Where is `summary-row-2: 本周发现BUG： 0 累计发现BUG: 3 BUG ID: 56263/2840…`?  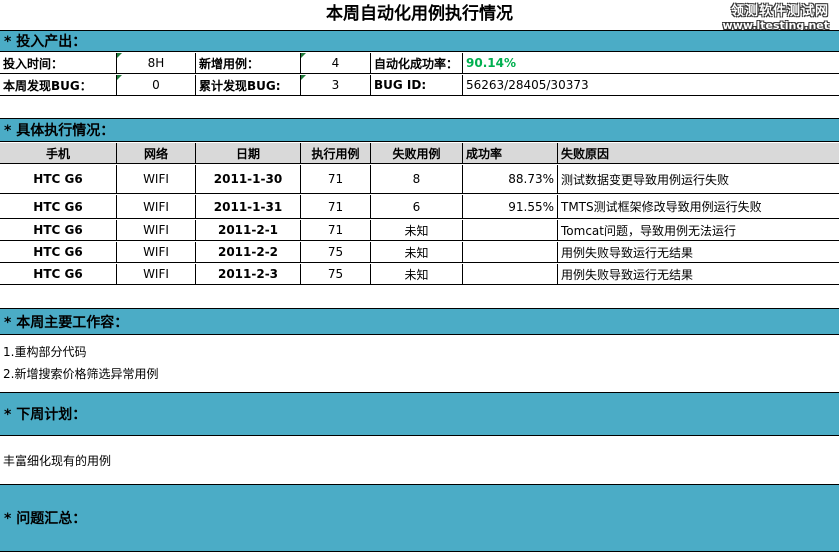
summary-row-2: 本周发现BUG： 0 累计发现BUG: 3 BUG ID: 56263/2840… is located at coordinates (419, 85).